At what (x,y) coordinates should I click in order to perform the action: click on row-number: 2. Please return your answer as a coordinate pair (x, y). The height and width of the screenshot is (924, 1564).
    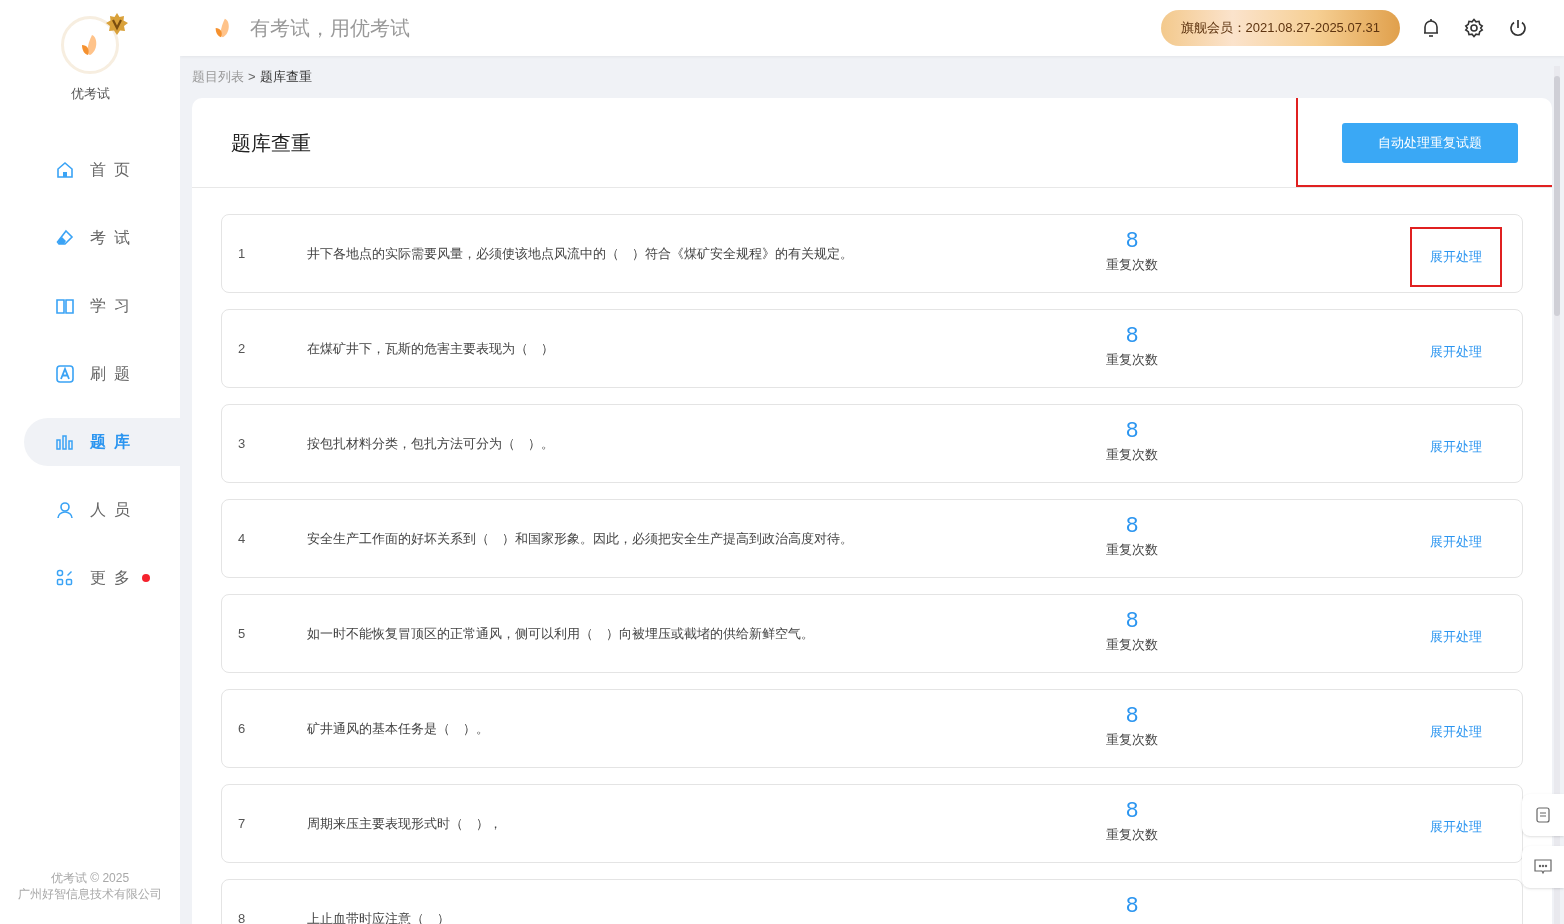
    Looking at the image, I should click on (242, 348).